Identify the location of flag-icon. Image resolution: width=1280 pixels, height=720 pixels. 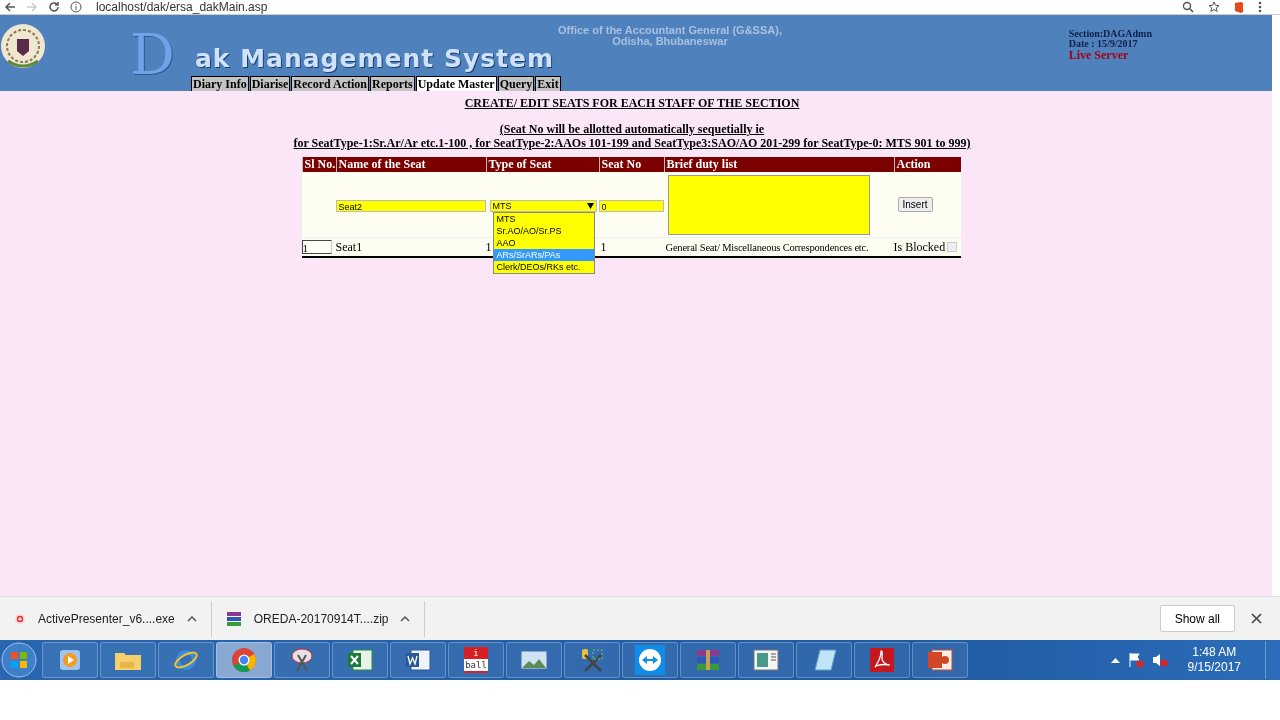
(1135, 660).